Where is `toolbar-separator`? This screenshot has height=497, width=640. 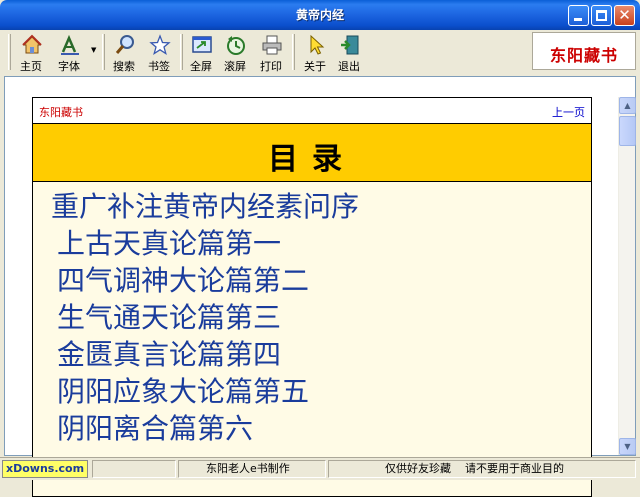
toolbar-separator is located at coordinates (293, 52).